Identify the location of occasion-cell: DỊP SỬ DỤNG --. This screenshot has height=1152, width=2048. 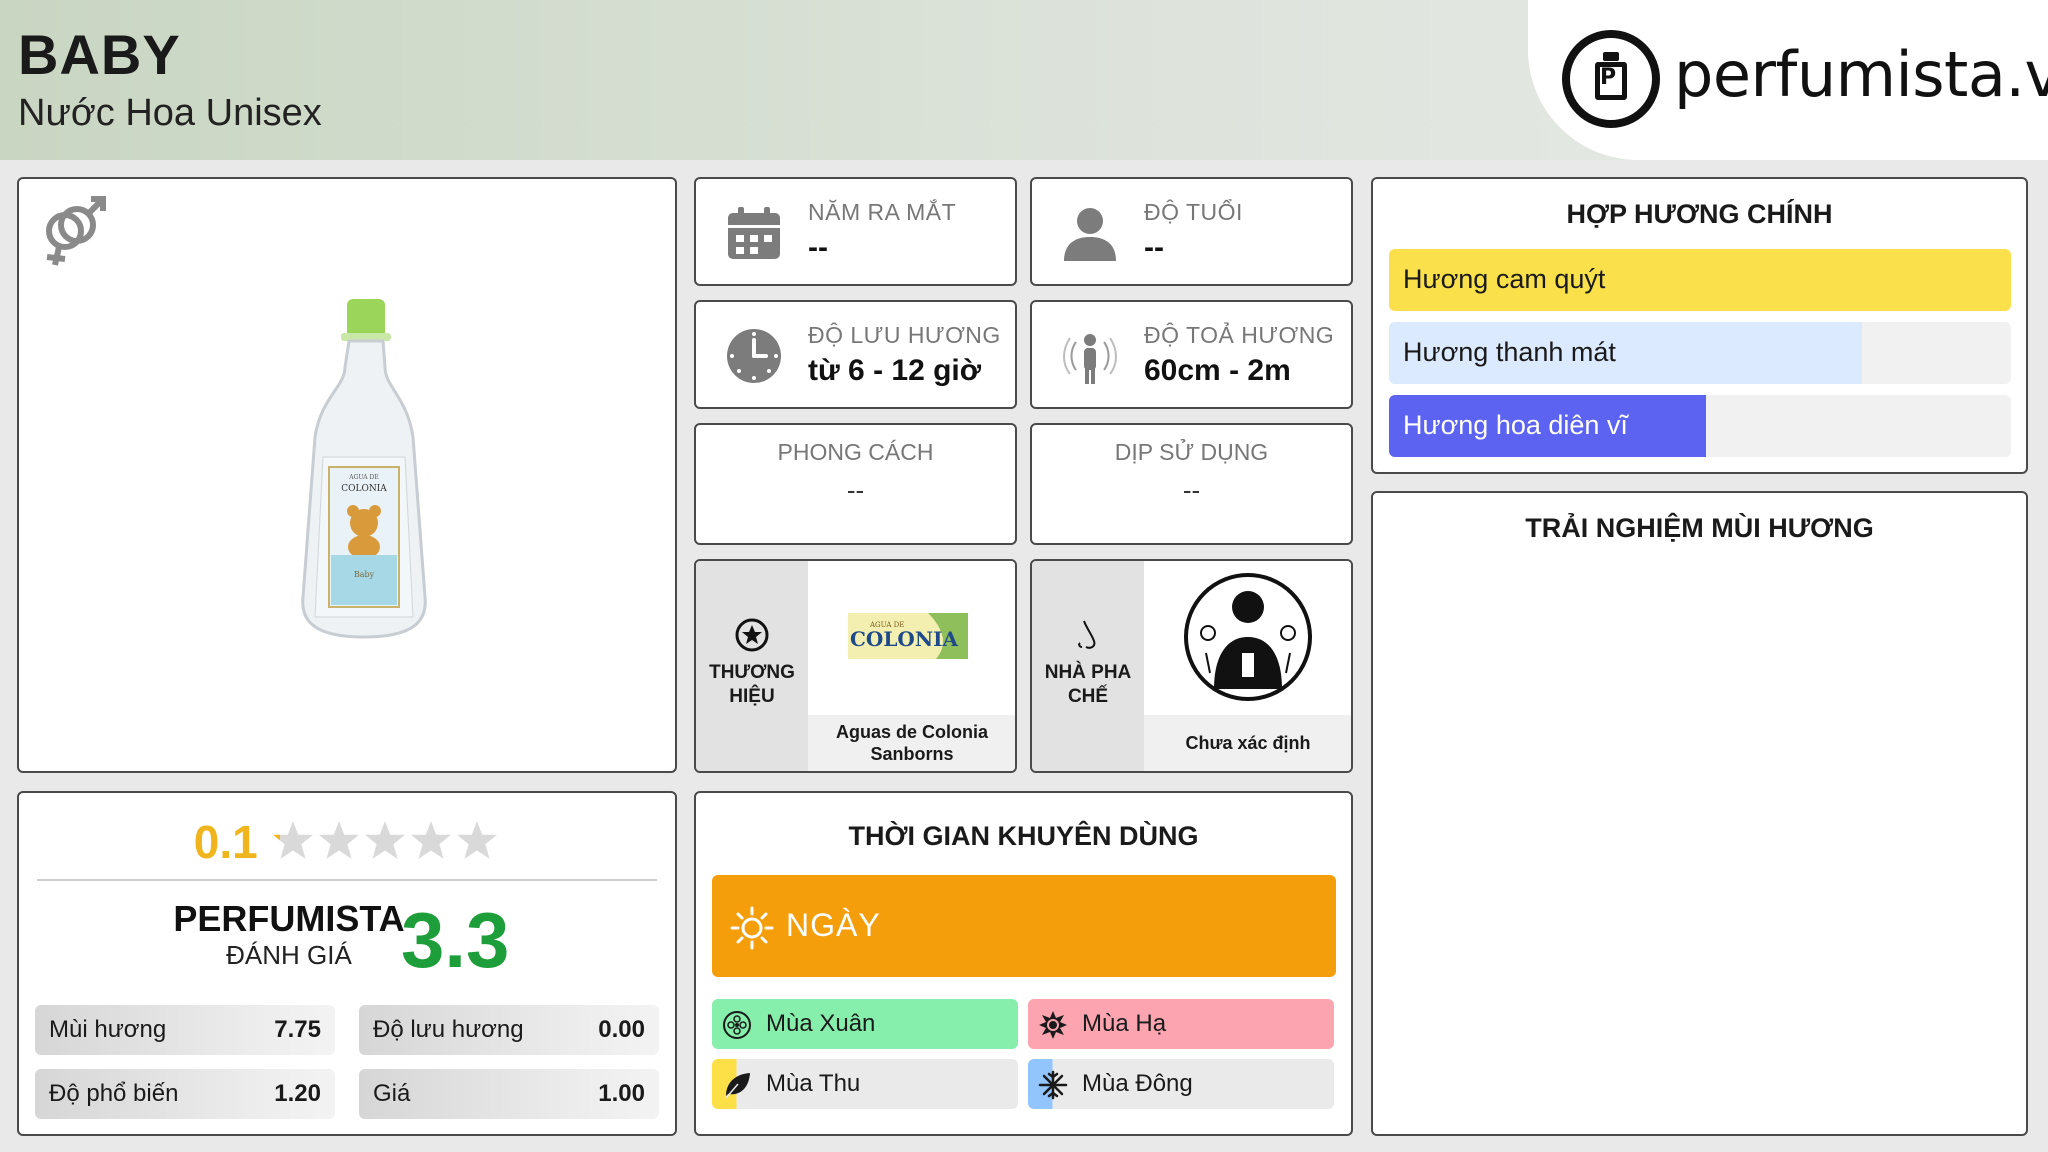
(1191, 484).